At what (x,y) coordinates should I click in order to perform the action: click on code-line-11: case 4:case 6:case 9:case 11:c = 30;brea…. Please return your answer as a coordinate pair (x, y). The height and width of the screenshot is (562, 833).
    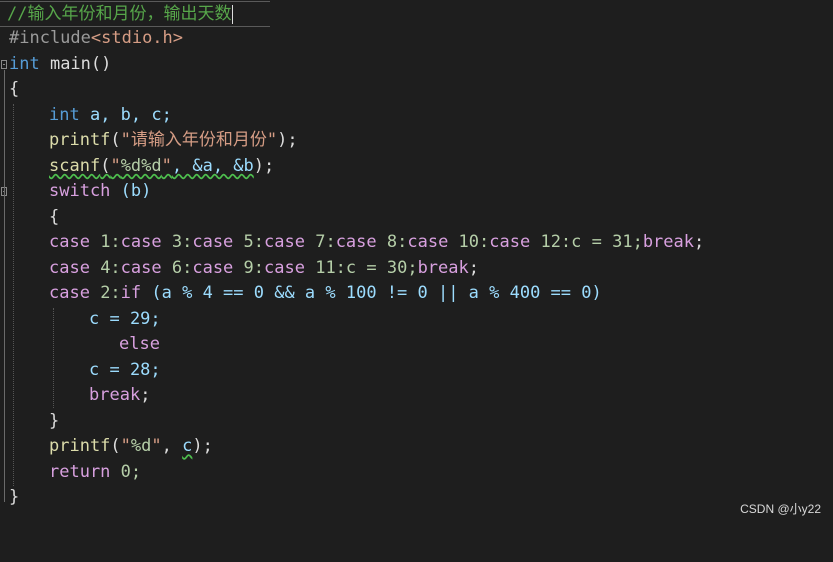
    Looking at the image, I should click on (416, 269).